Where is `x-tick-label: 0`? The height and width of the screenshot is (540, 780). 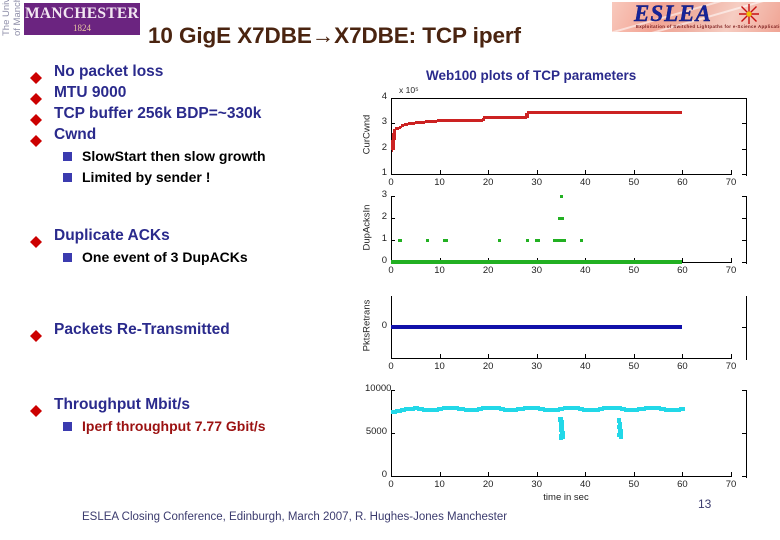
x-tick-label: 0 is located at coordinates (391, 270).